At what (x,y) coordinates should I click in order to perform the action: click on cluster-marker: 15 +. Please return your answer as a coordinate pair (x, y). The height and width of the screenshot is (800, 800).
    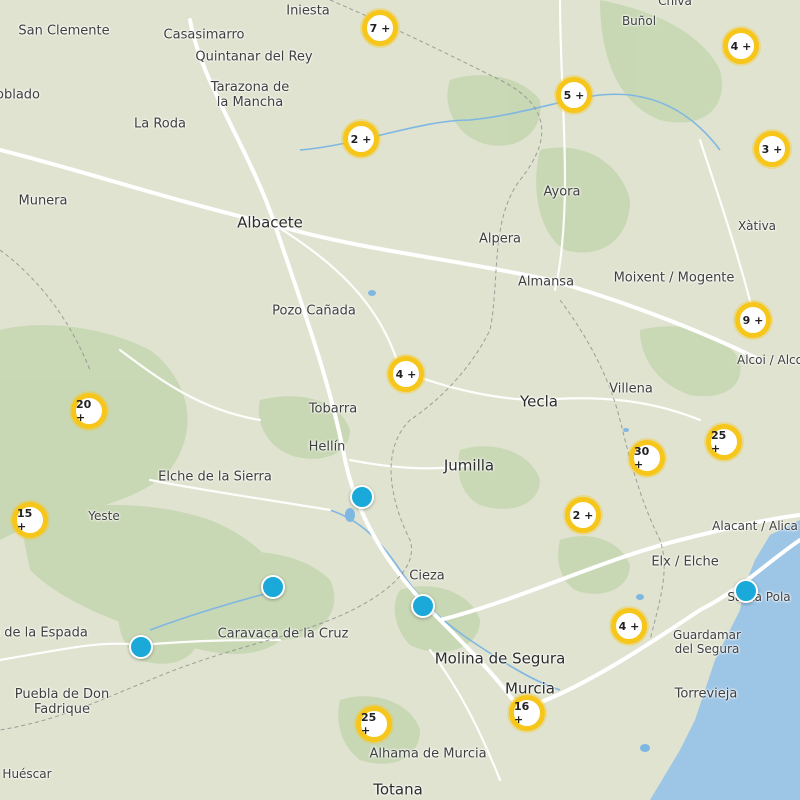
    Looking at the image, I should click on (30, 520).